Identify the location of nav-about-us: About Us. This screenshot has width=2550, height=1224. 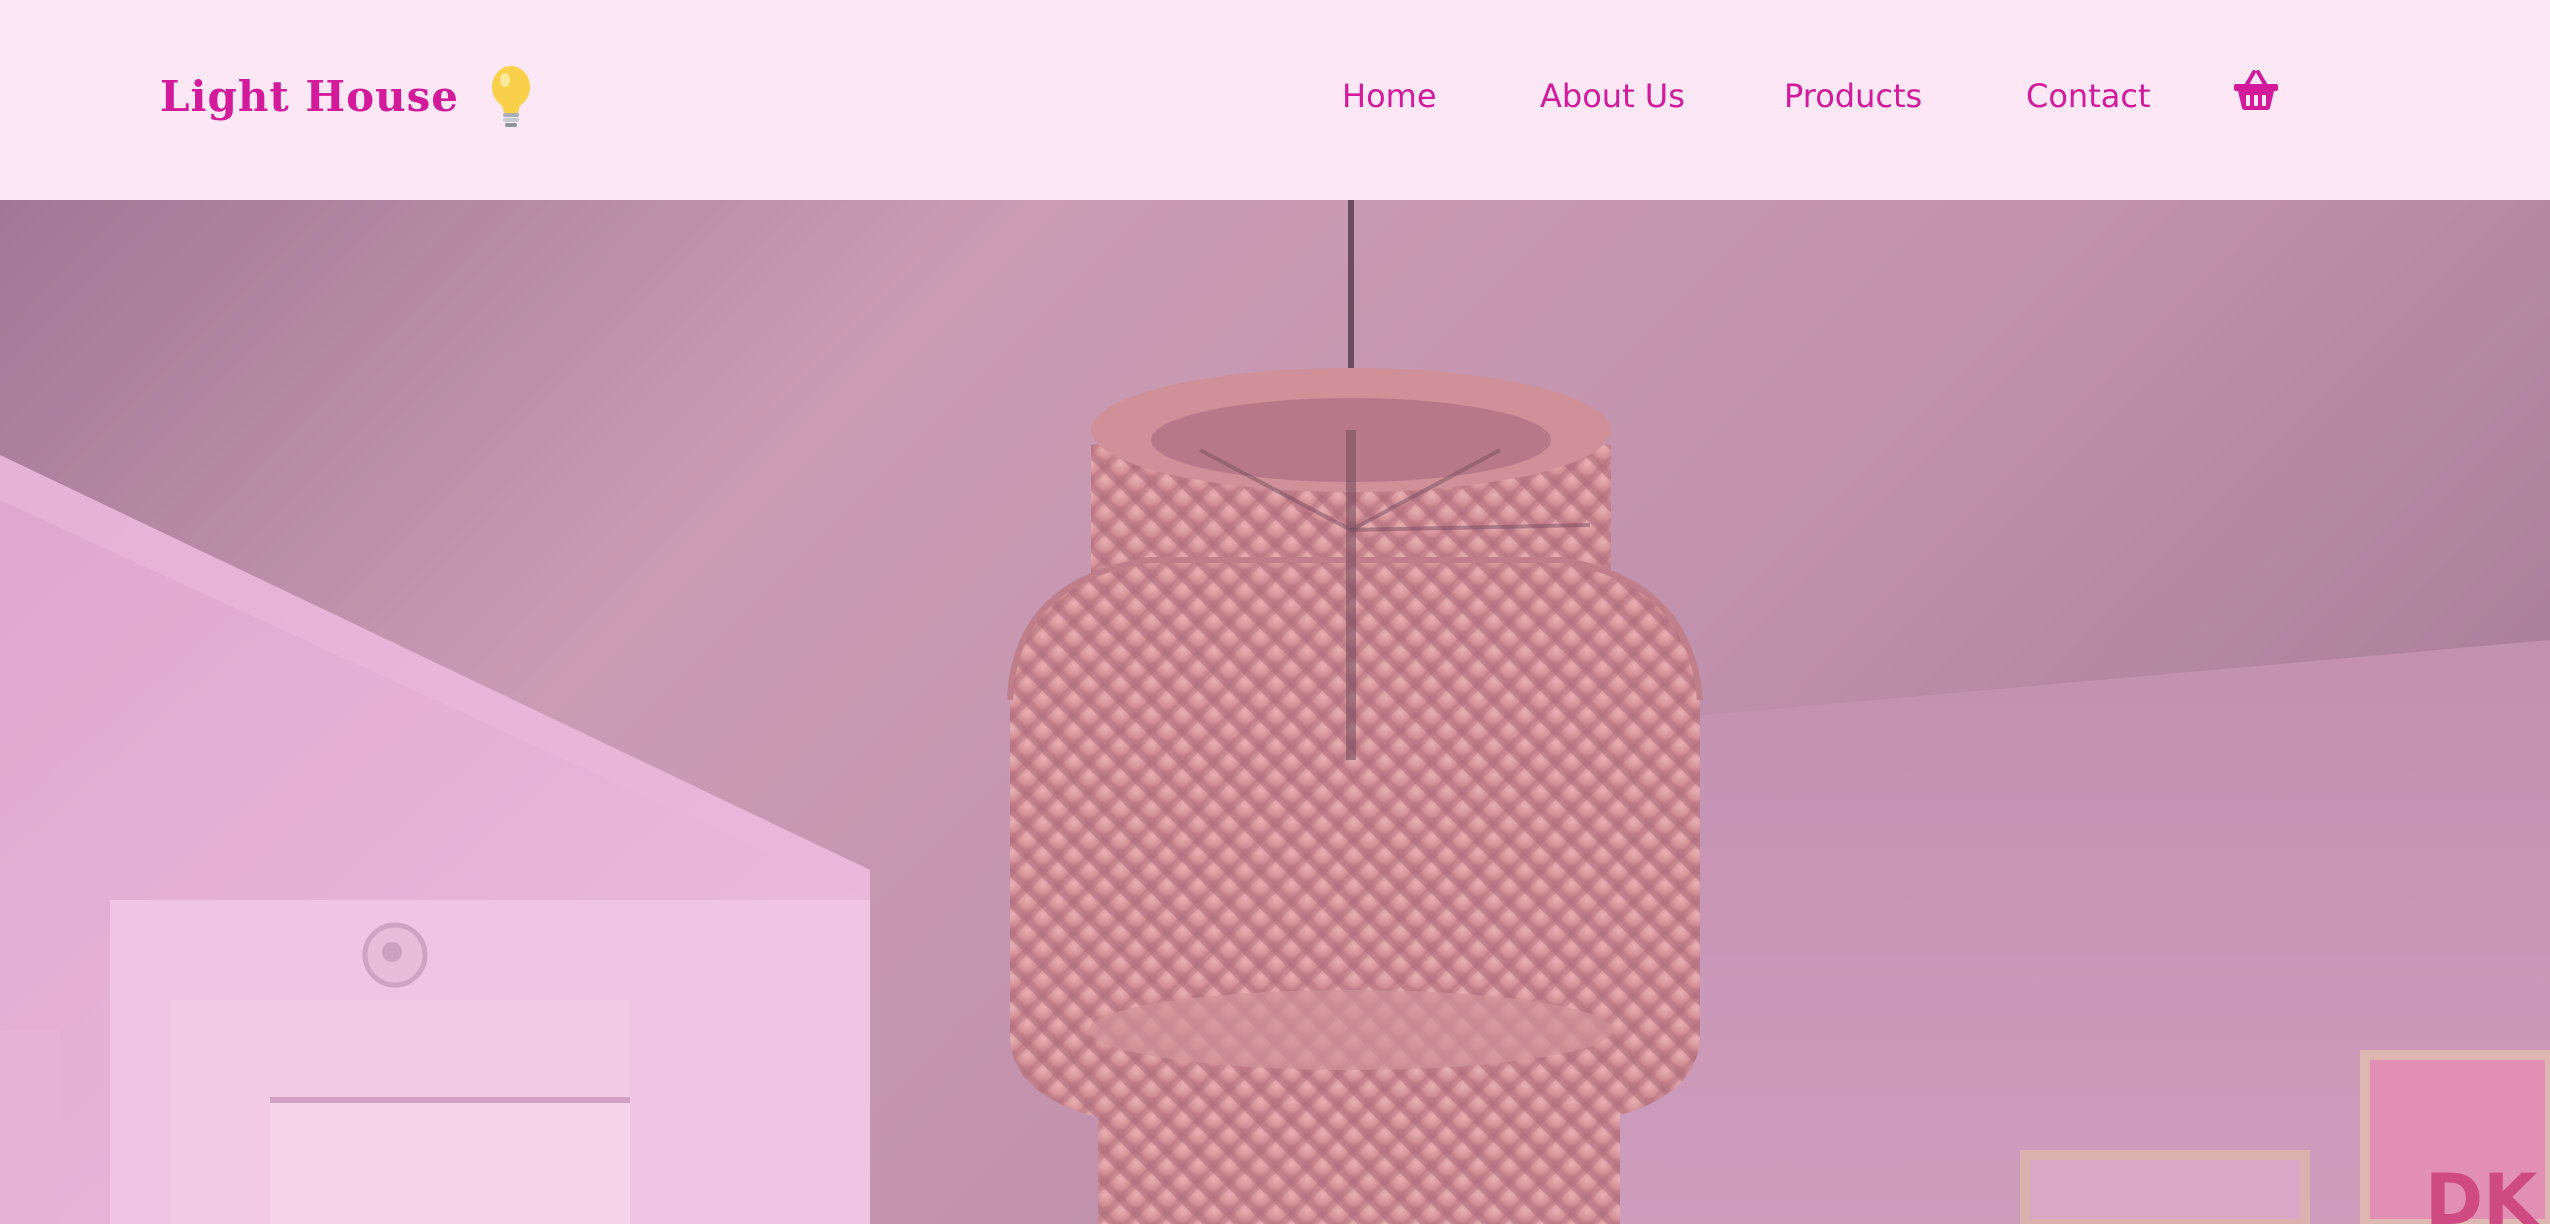
(1612, 96).